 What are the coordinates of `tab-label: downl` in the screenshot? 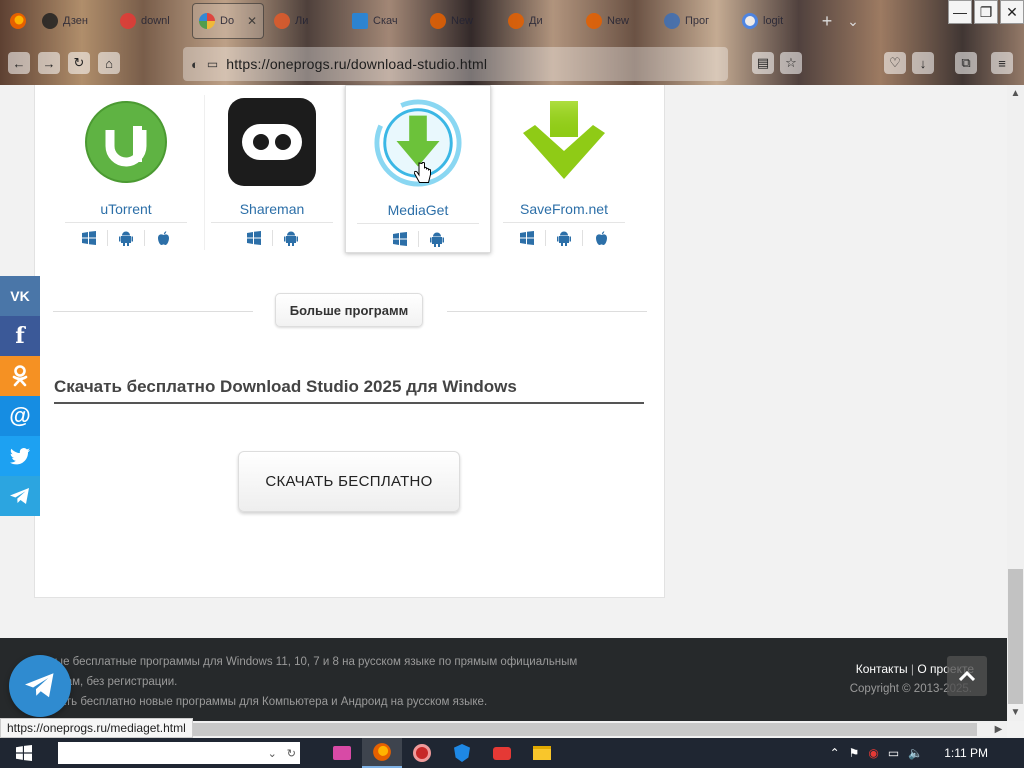 It's located at (155, 21).